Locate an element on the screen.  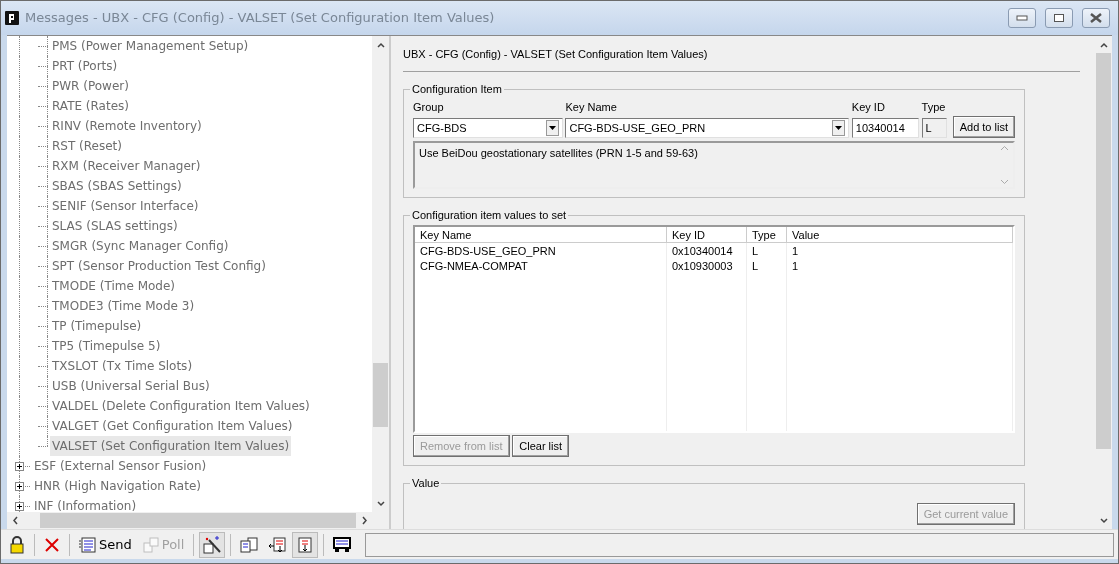
type-field: L is located at coordinates (934, 127).